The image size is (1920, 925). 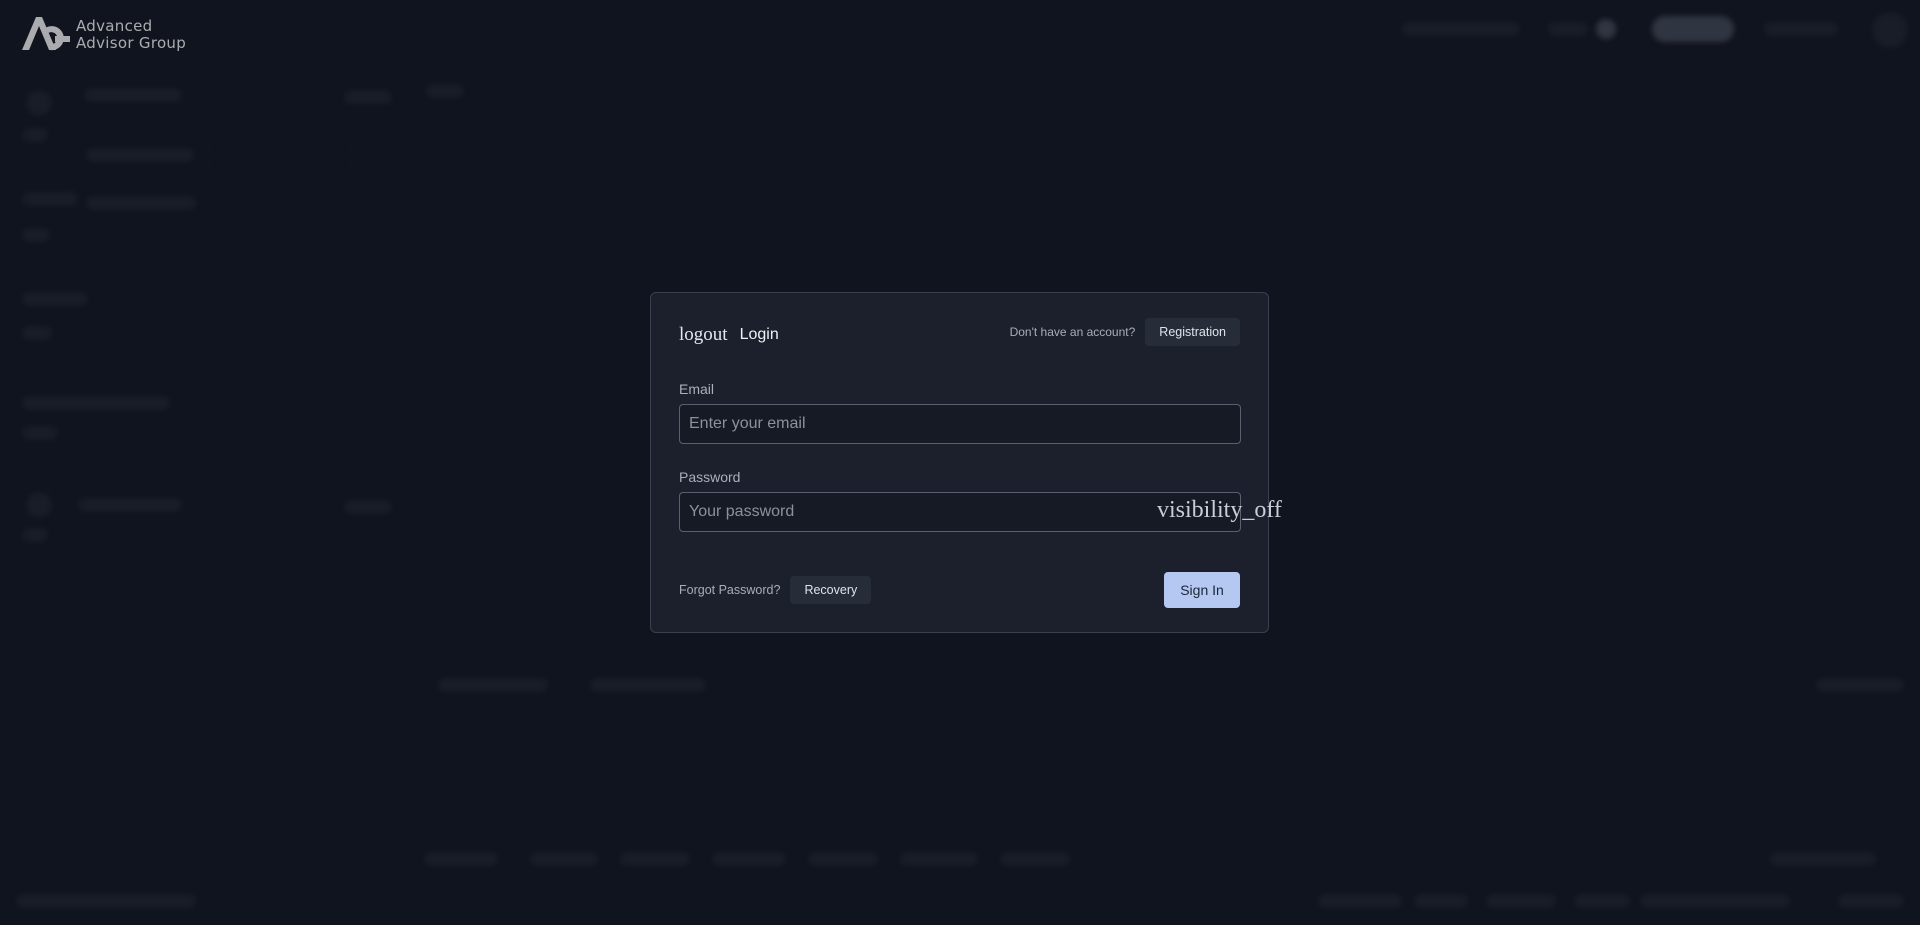 I want to click on logout-icon: logout, so click(x=703, y=334).